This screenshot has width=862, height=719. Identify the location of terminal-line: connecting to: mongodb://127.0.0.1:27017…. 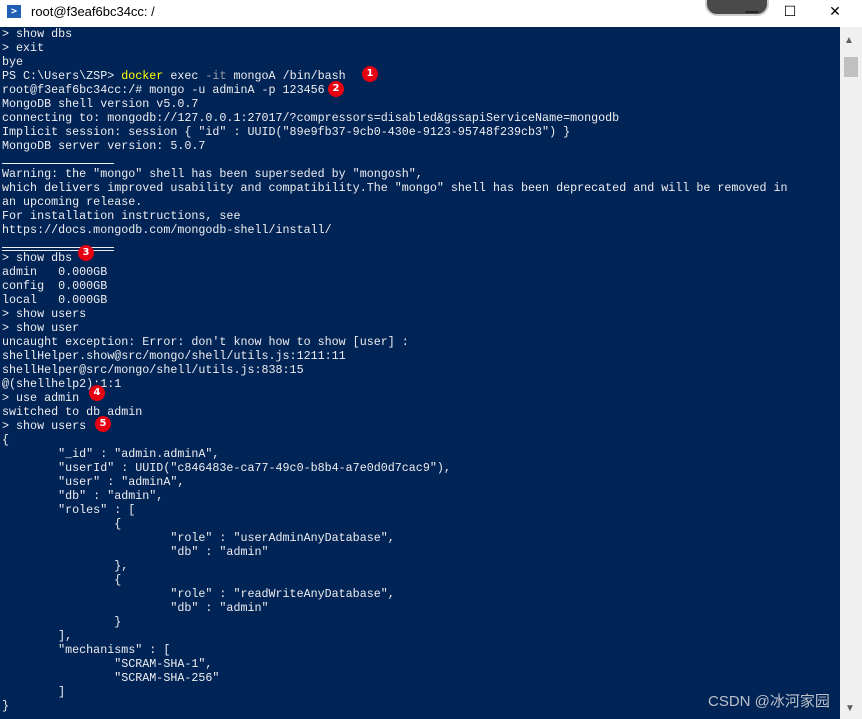
(311, 118).